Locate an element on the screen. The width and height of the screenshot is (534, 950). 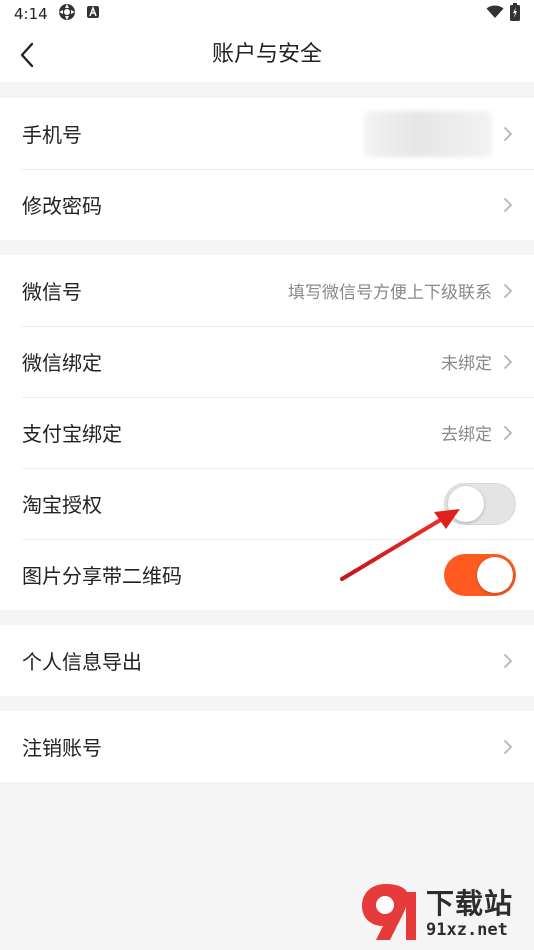
taobao-auth-toggle is located at coordinates (480, 503).